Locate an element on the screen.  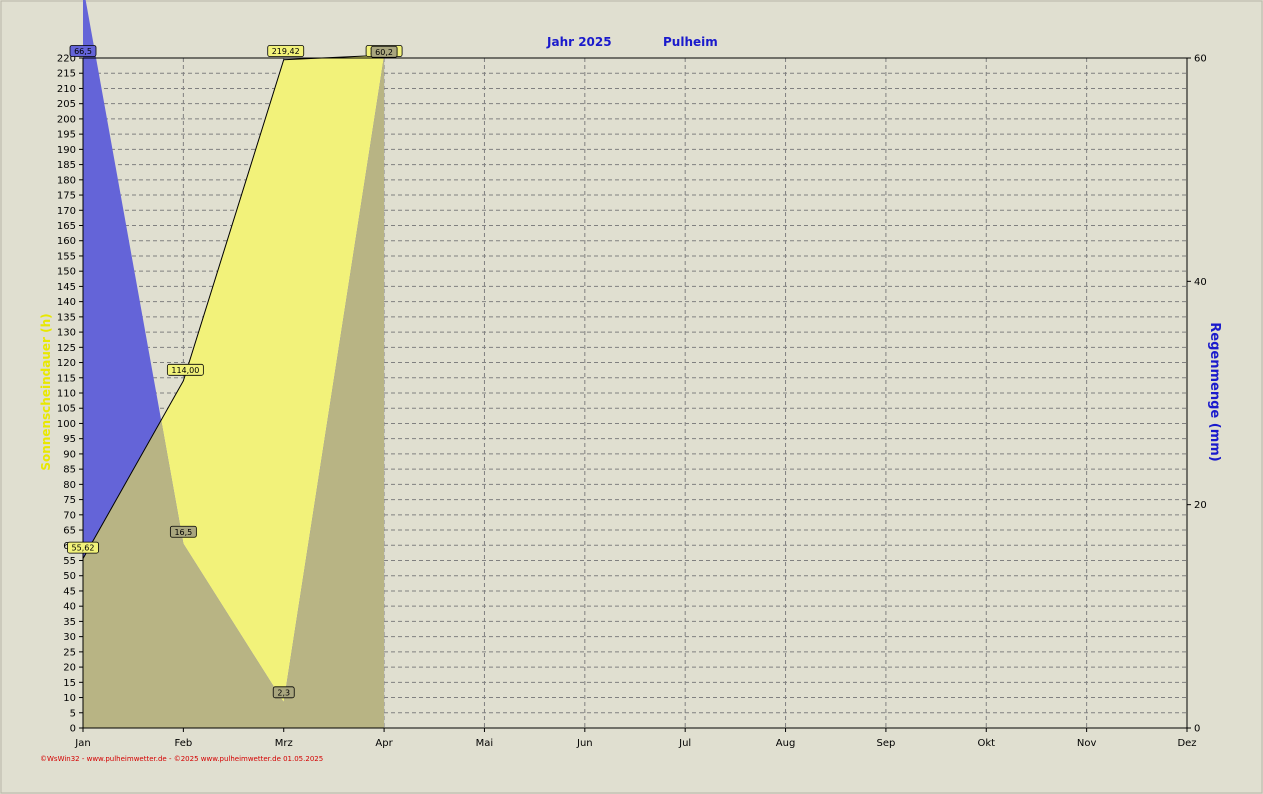
x-tick-label: Mrz is located at coordinates (284, 743).